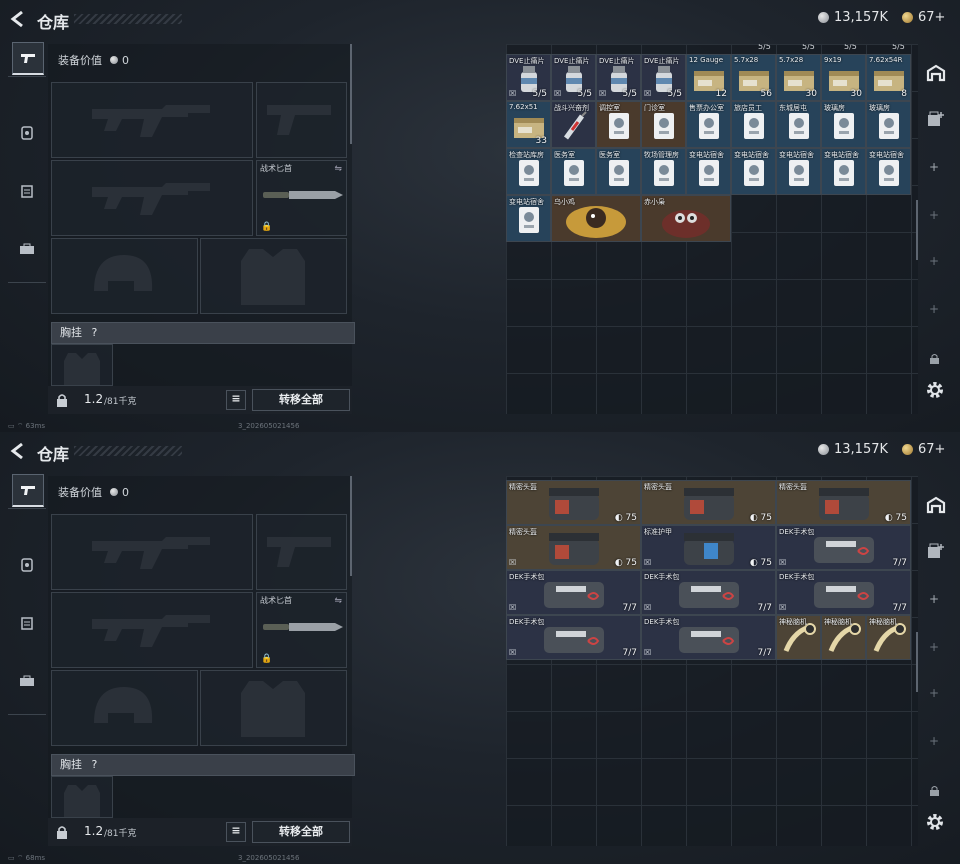 This screenshot has width=960, height=864. I want to click on grid-item: 标准护甲 ◐ 75 ☒, so click(708, 547).